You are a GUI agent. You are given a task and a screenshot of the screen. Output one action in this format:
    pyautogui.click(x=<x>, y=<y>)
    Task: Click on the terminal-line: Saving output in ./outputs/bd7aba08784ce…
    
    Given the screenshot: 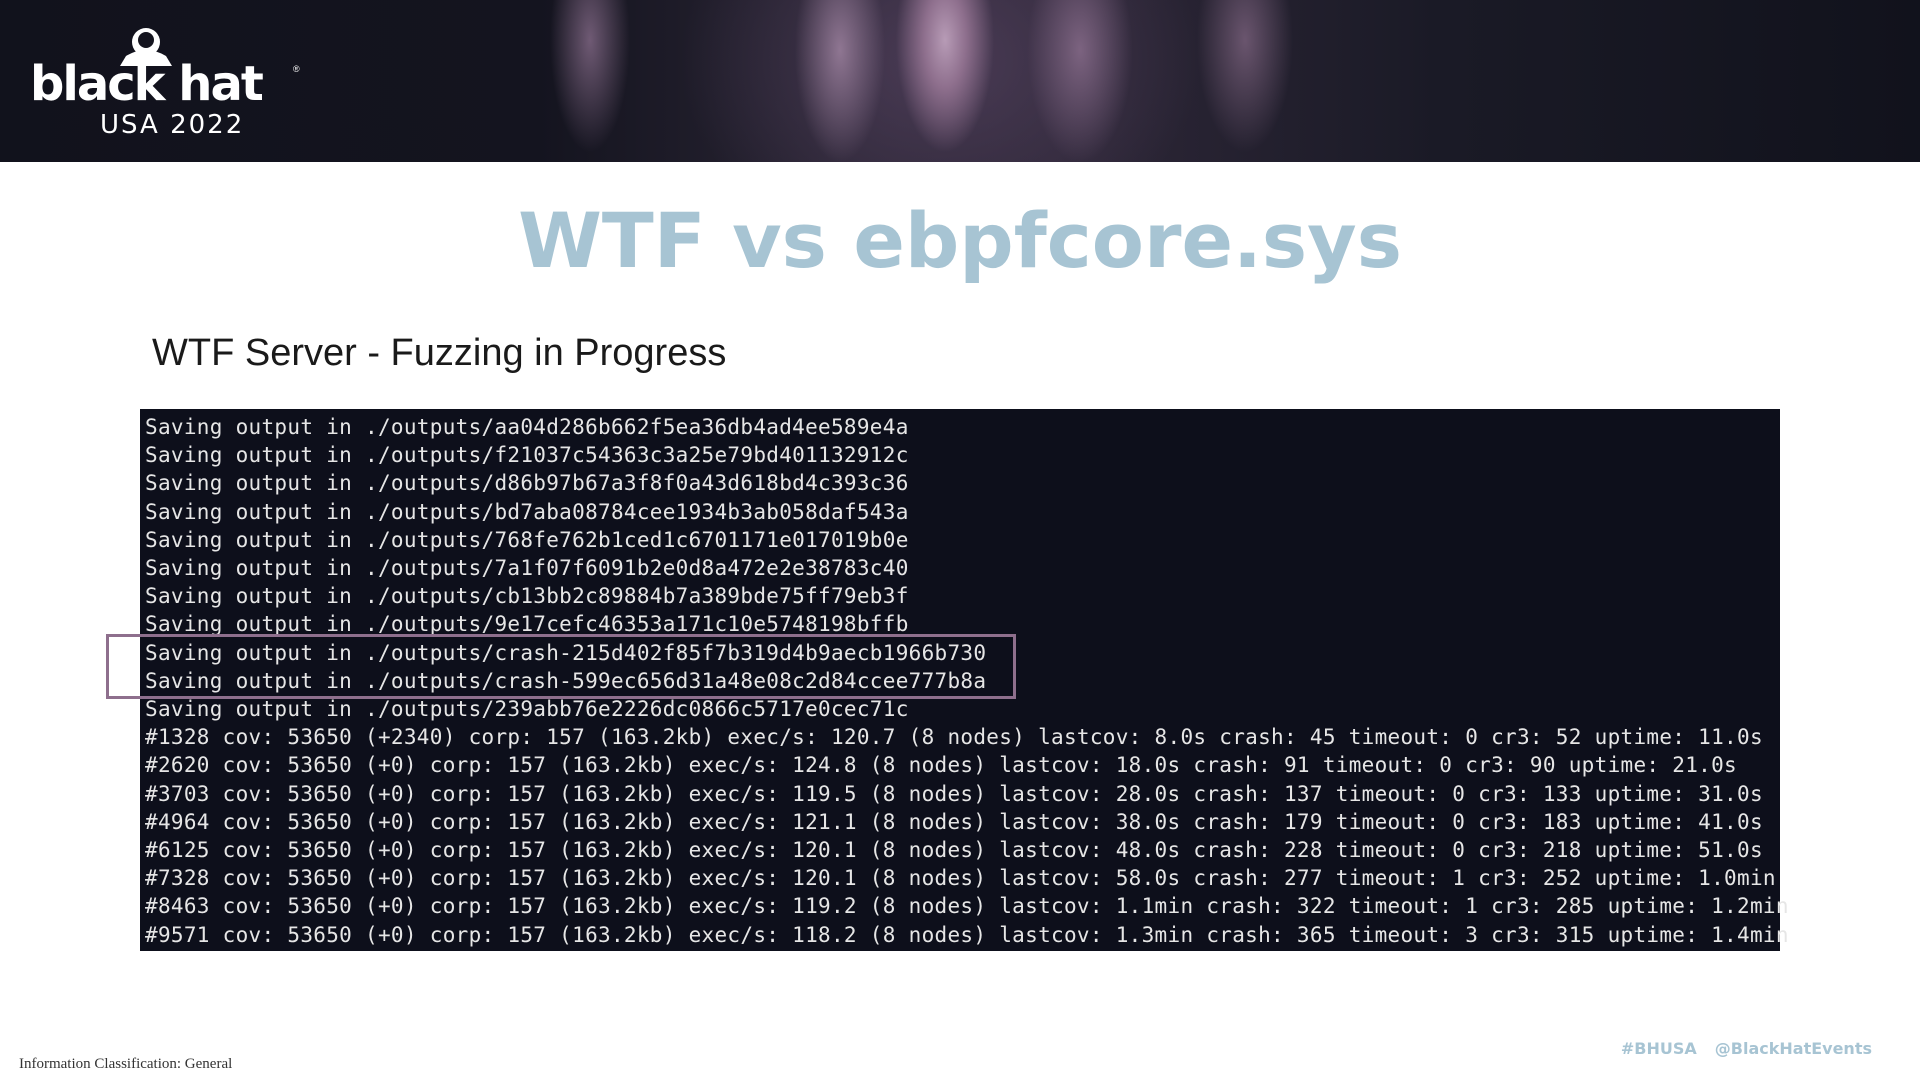 What is the action you would take?
    pyautogui.click(x=527, y=511)
    